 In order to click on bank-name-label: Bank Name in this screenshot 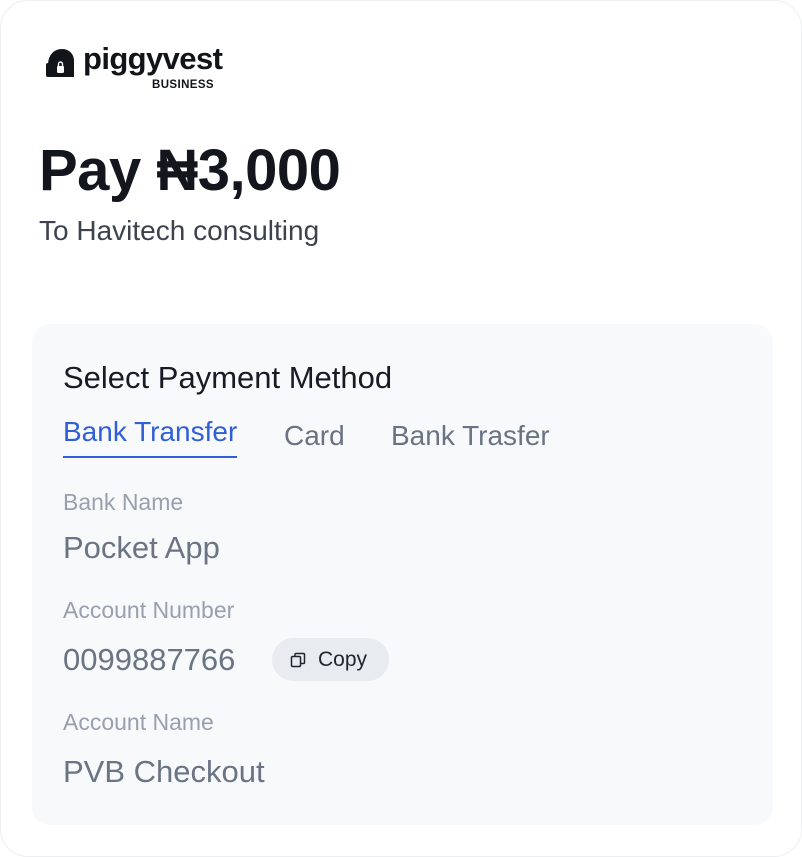, I will do `click(123, 502)`.